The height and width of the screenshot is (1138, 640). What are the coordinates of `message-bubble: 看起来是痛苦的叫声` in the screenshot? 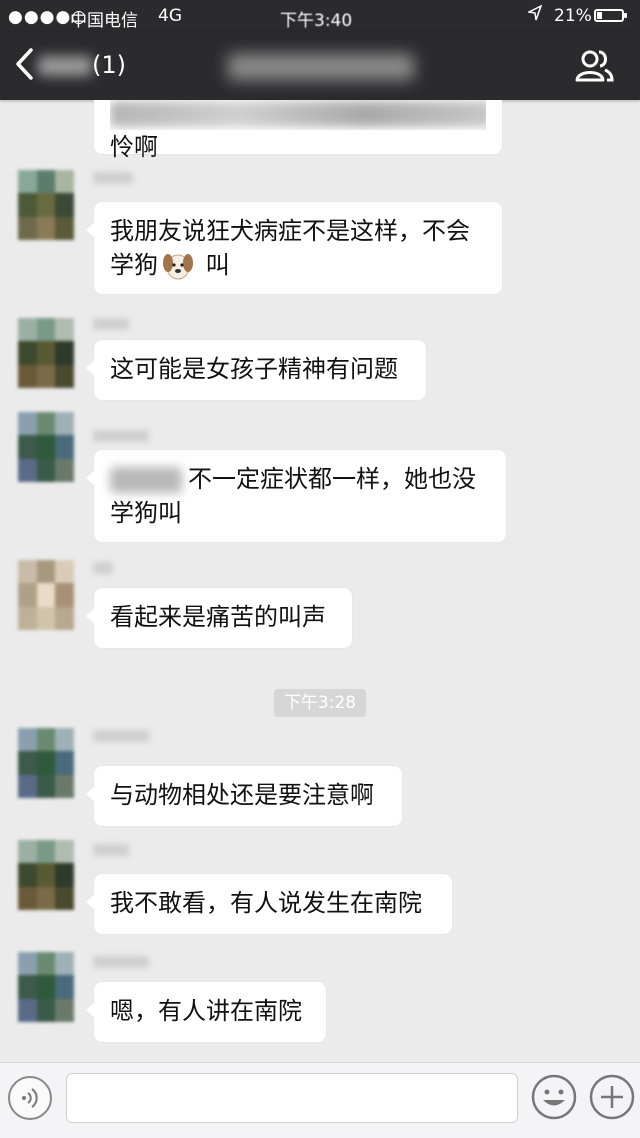 It's located at (219, 618).